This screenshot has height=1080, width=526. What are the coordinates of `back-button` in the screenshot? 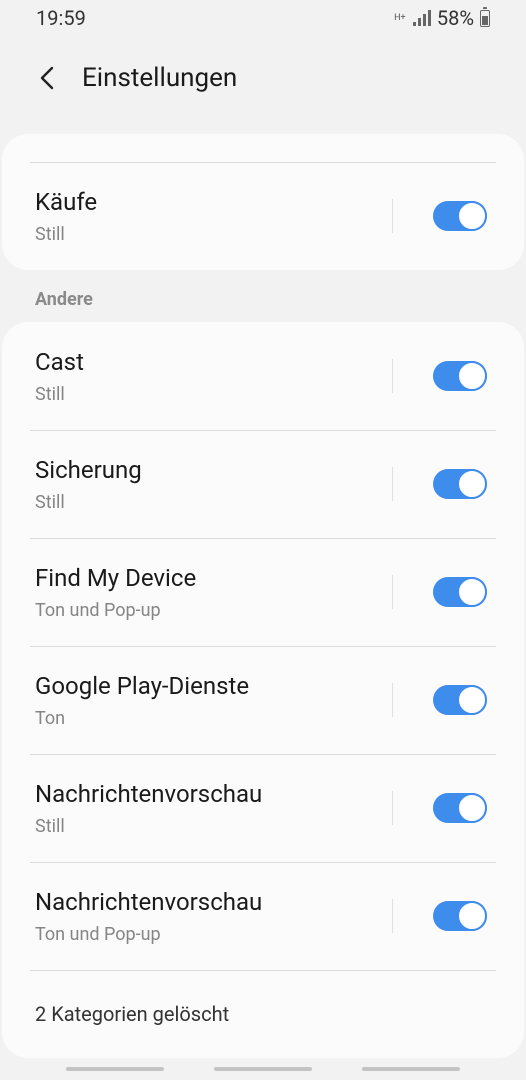 It's located at (48, 78).